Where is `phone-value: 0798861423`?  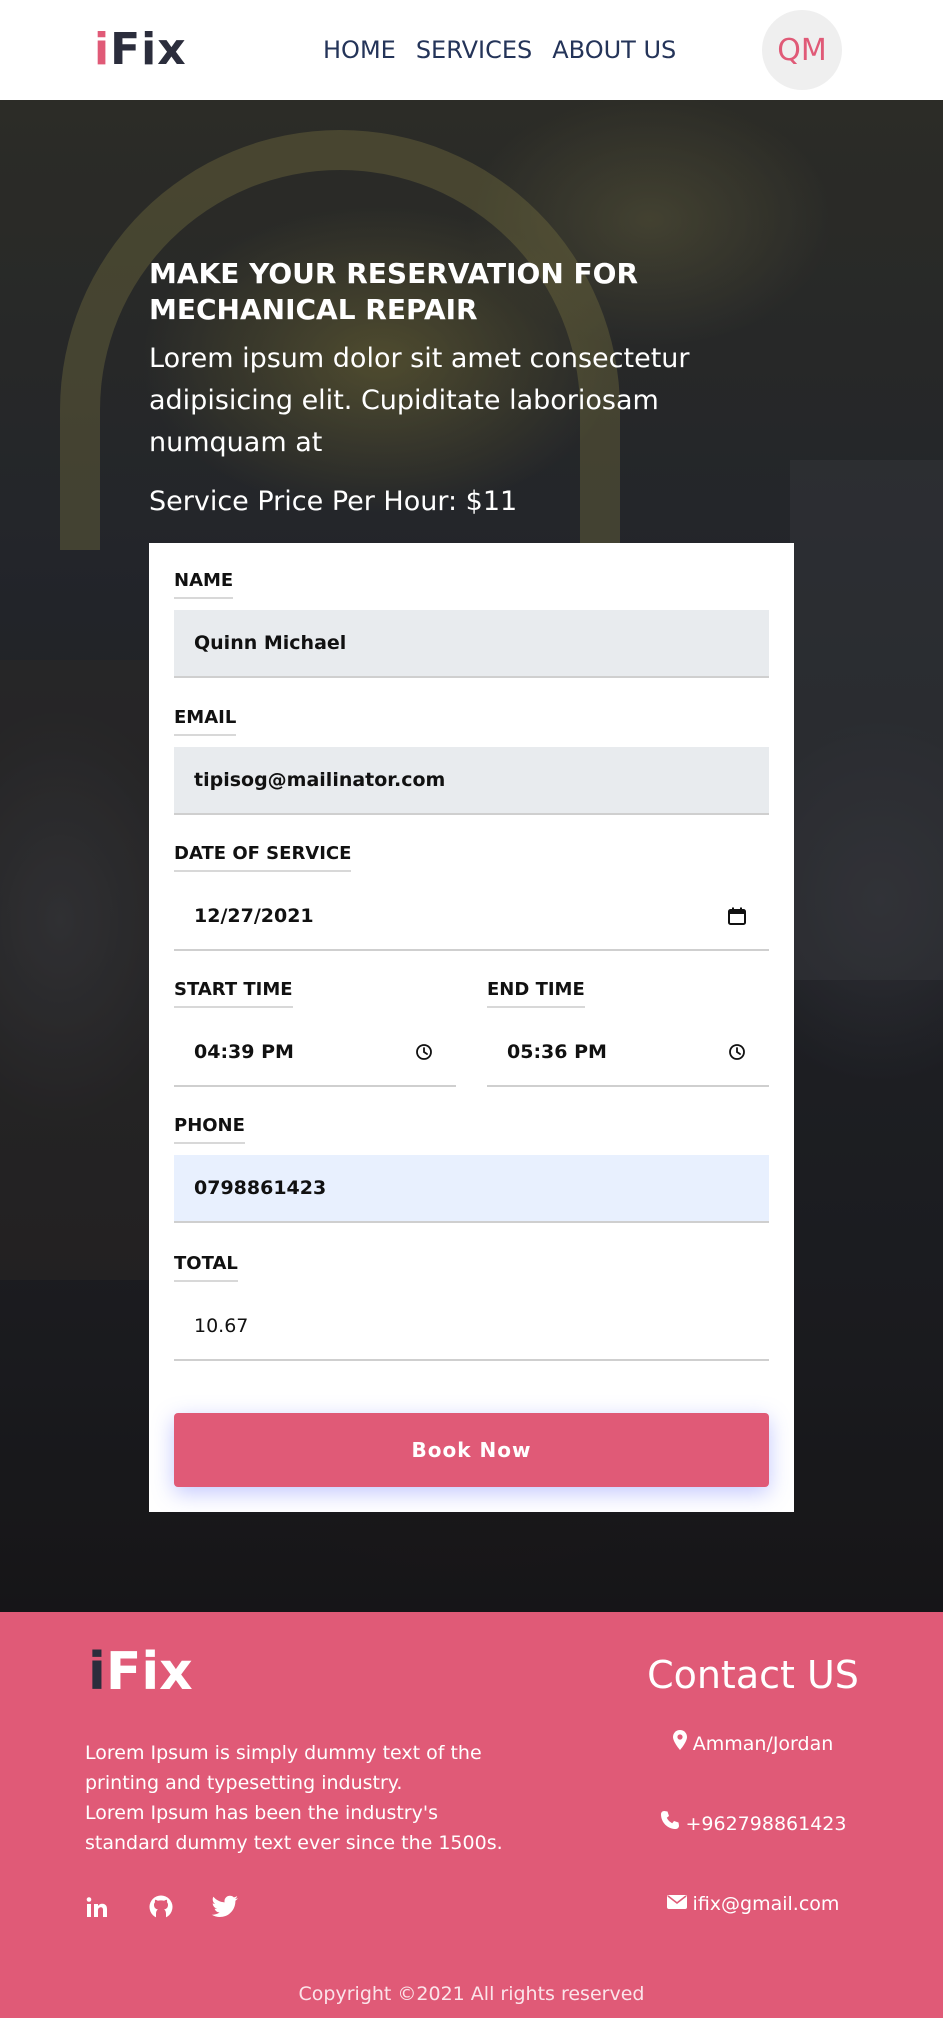
phone-value: 0798861423 is located at coordinates (260, 1188).